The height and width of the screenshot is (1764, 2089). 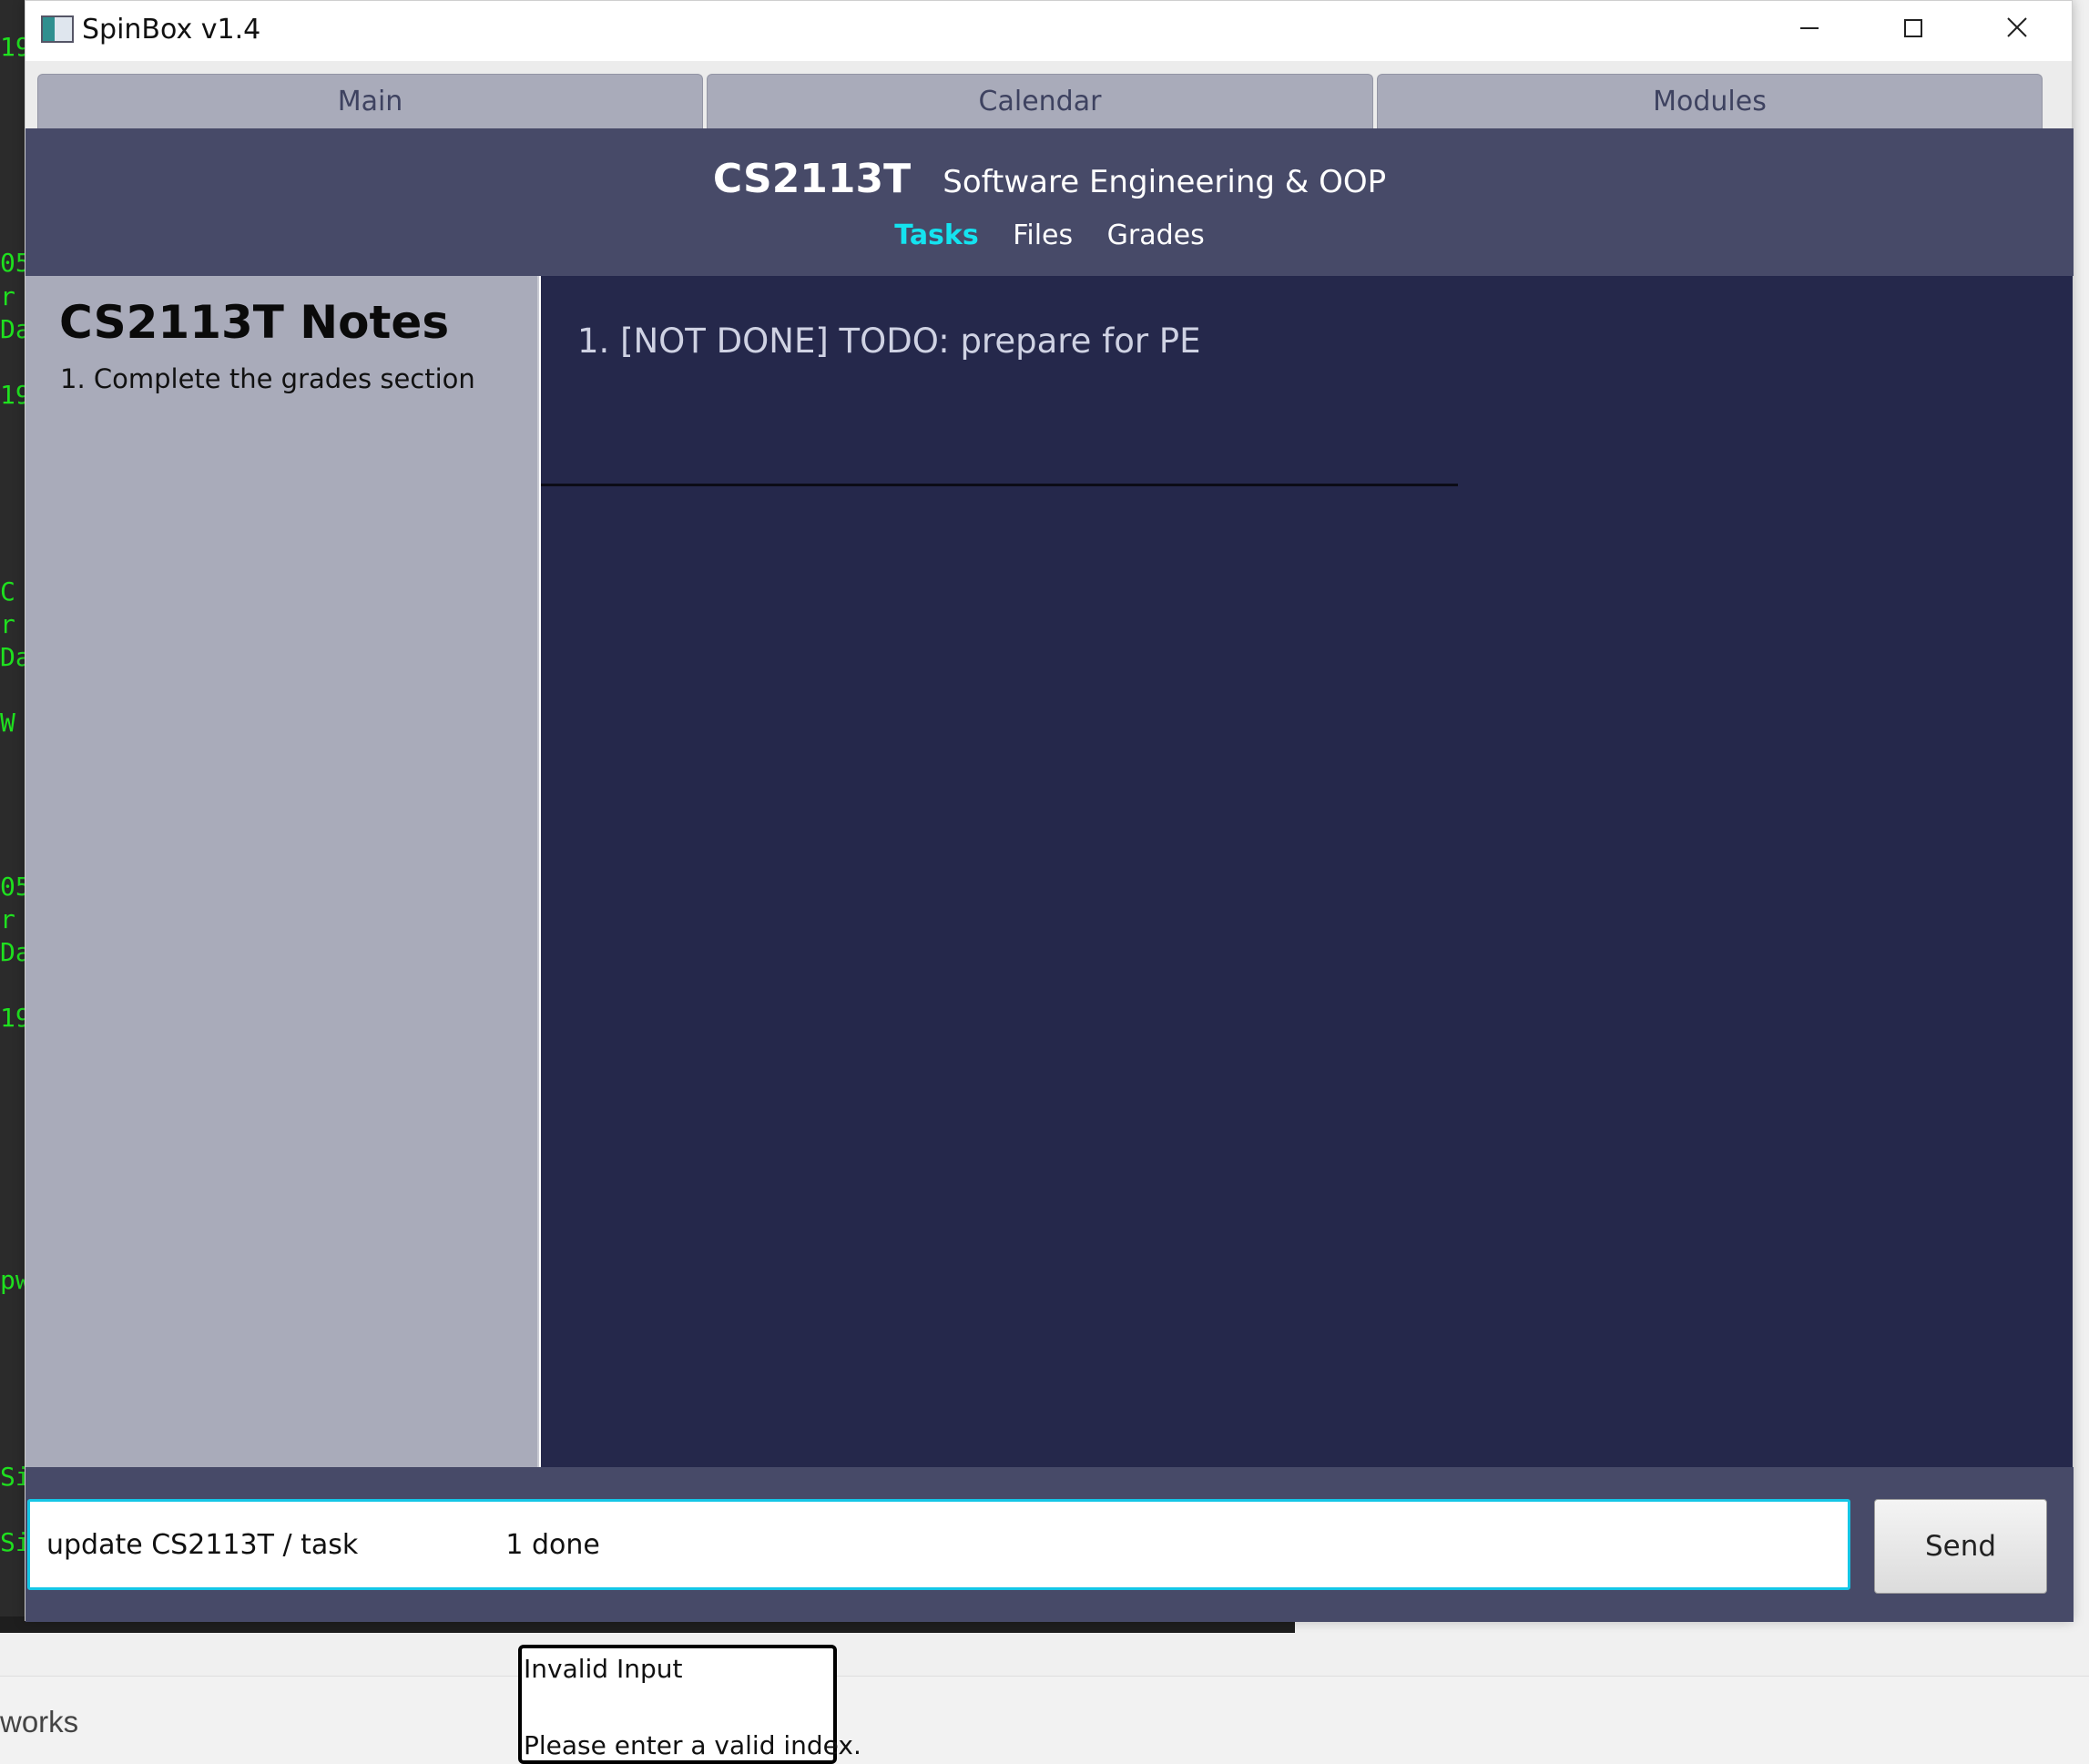 I want to click on command-input, so click(x=938, y=1544).